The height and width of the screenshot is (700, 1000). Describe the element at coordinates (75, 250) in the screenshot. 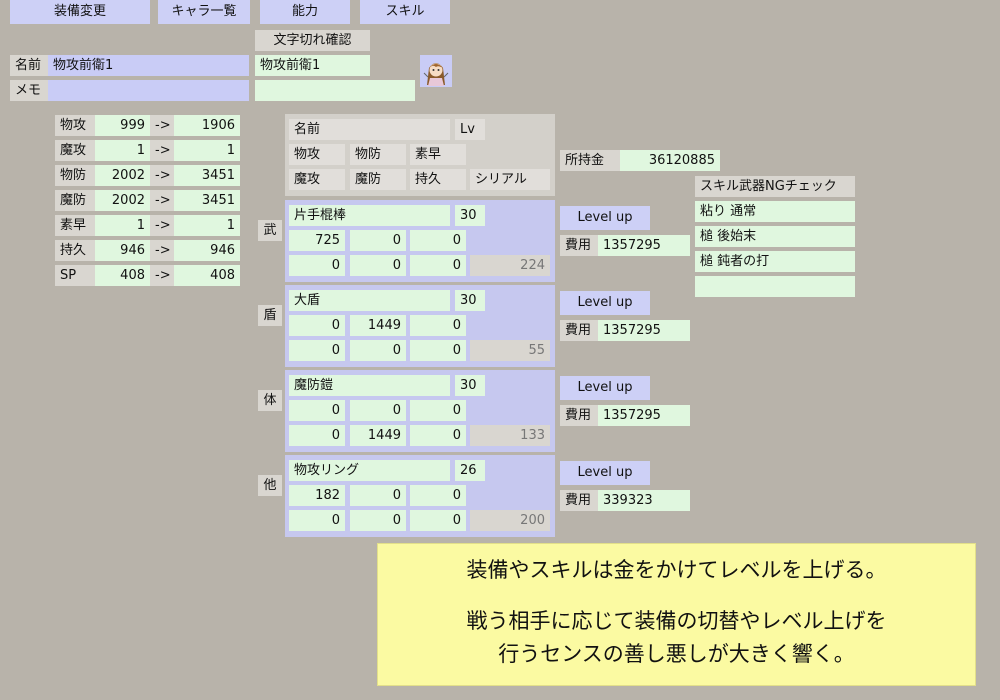

I see `stat-label: 持久` at that location.